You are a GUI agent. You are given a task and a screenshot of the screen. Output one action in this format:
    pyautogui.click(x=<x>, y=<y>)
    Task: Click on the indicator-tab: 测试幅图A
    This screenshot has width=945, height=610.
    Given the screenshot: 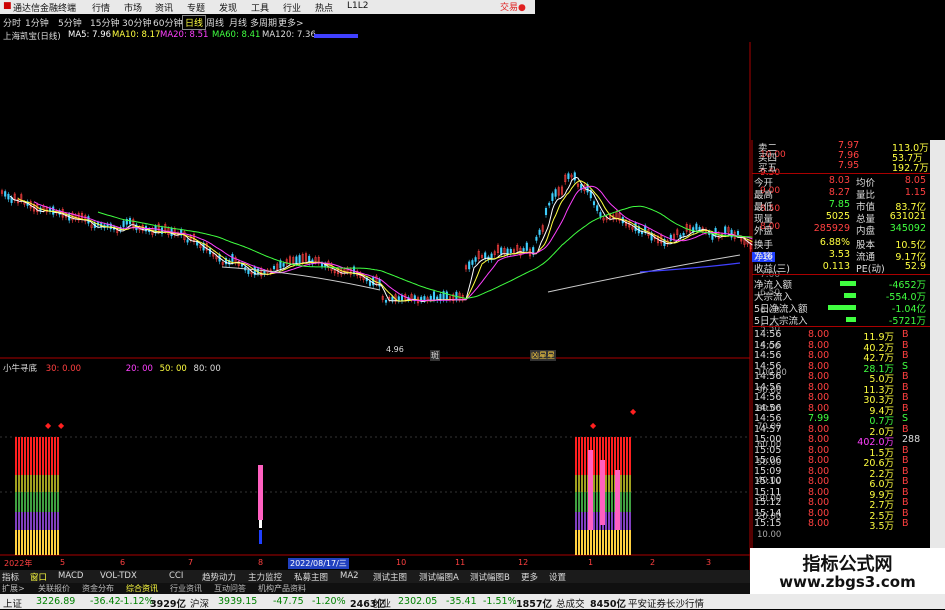 What is the action you would take?
    pyautogui.click(x=439, y=577)
    